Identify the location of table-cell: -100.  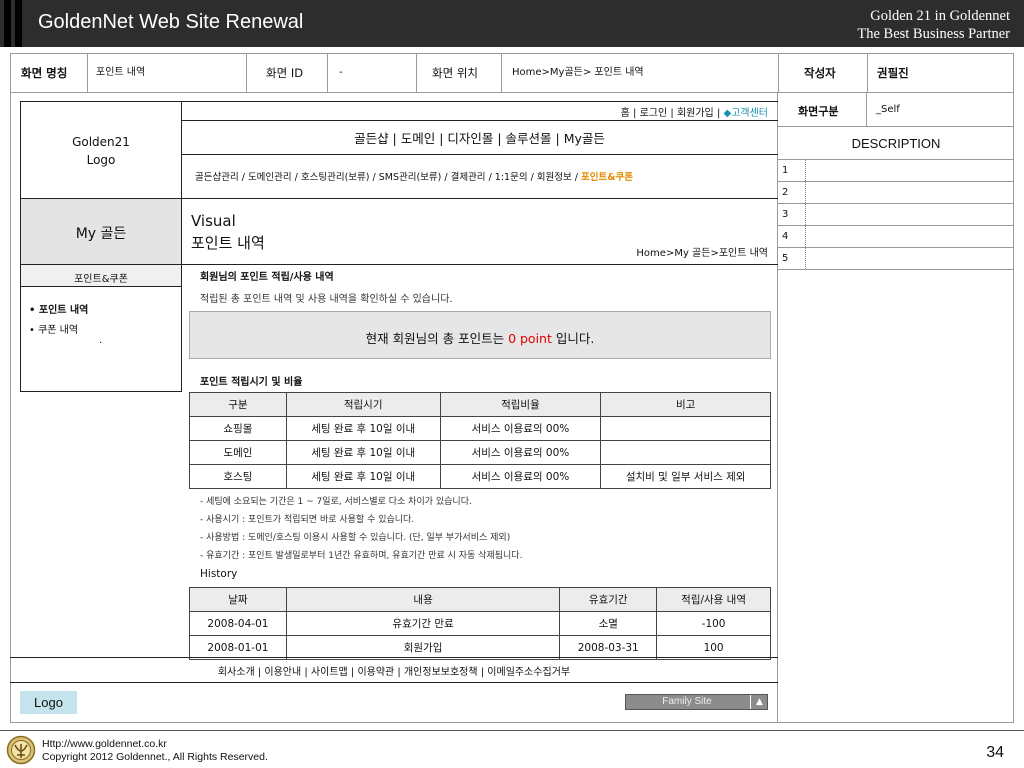
(713, 623).